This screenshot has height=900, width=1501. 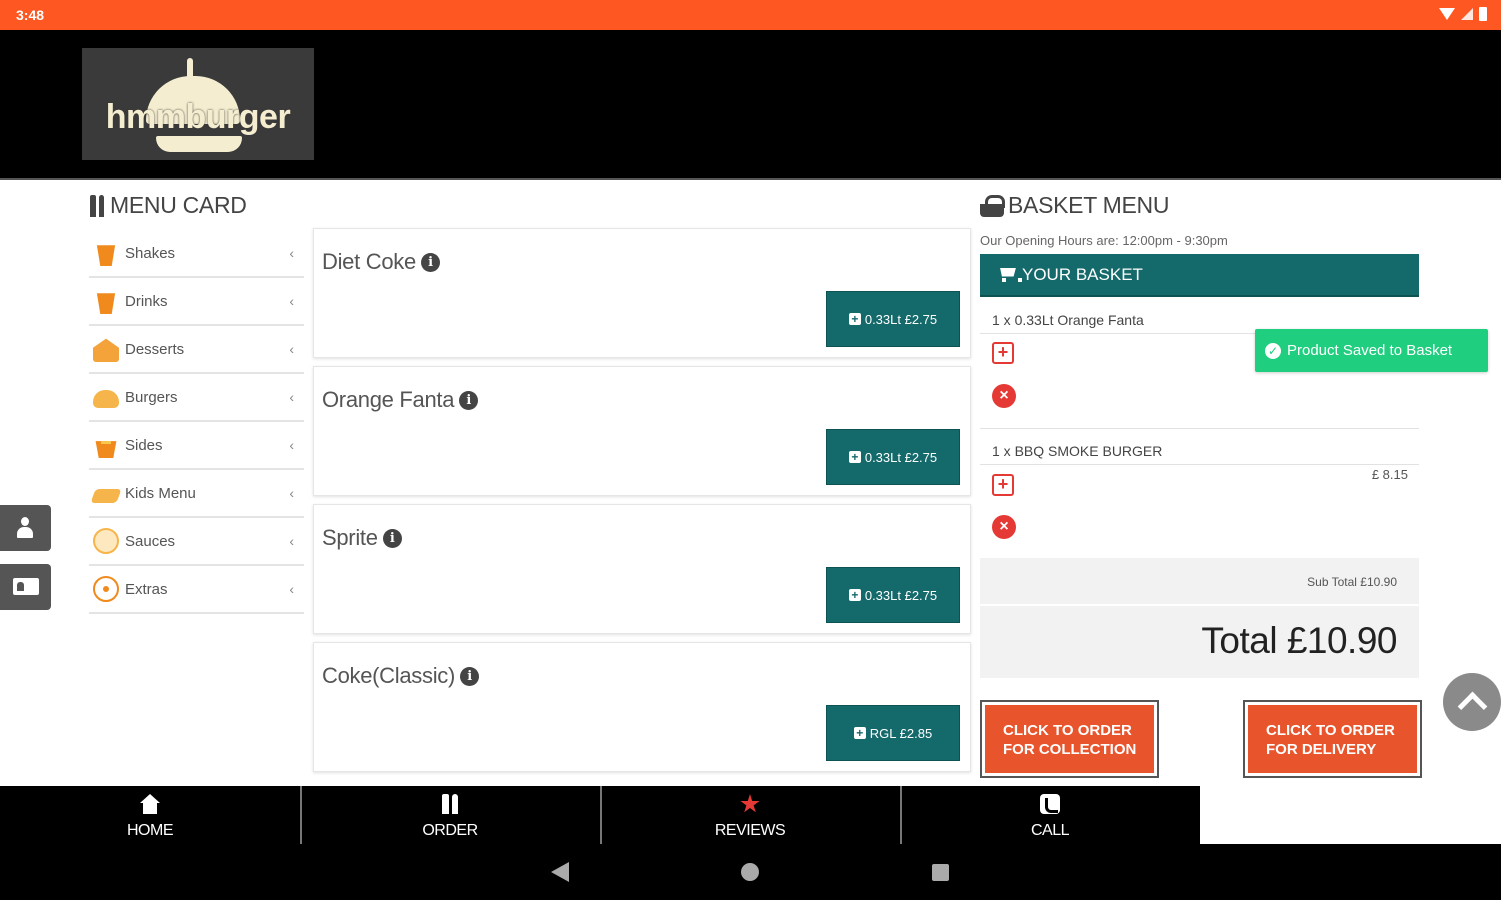 What do you see at coordinates (1050, 804) in the screenshot?
I see `phone-icon` at bounding box center [1050, 804].